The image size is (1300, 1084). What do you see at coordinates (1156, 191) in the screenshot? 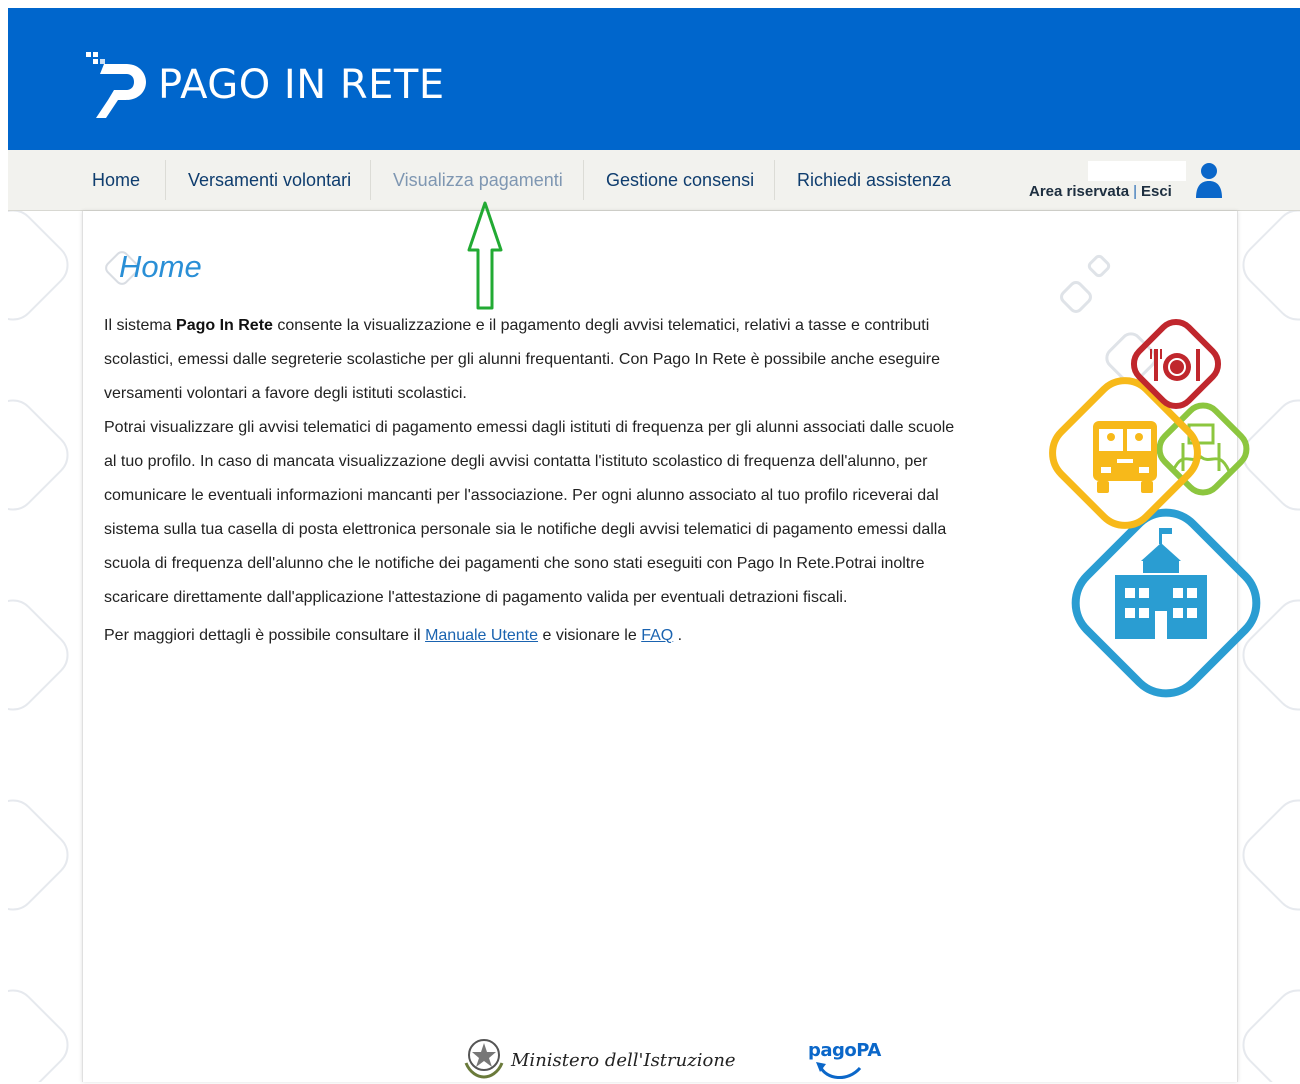
I see `logout-link: Esci` at bounding box center [1156, 191].